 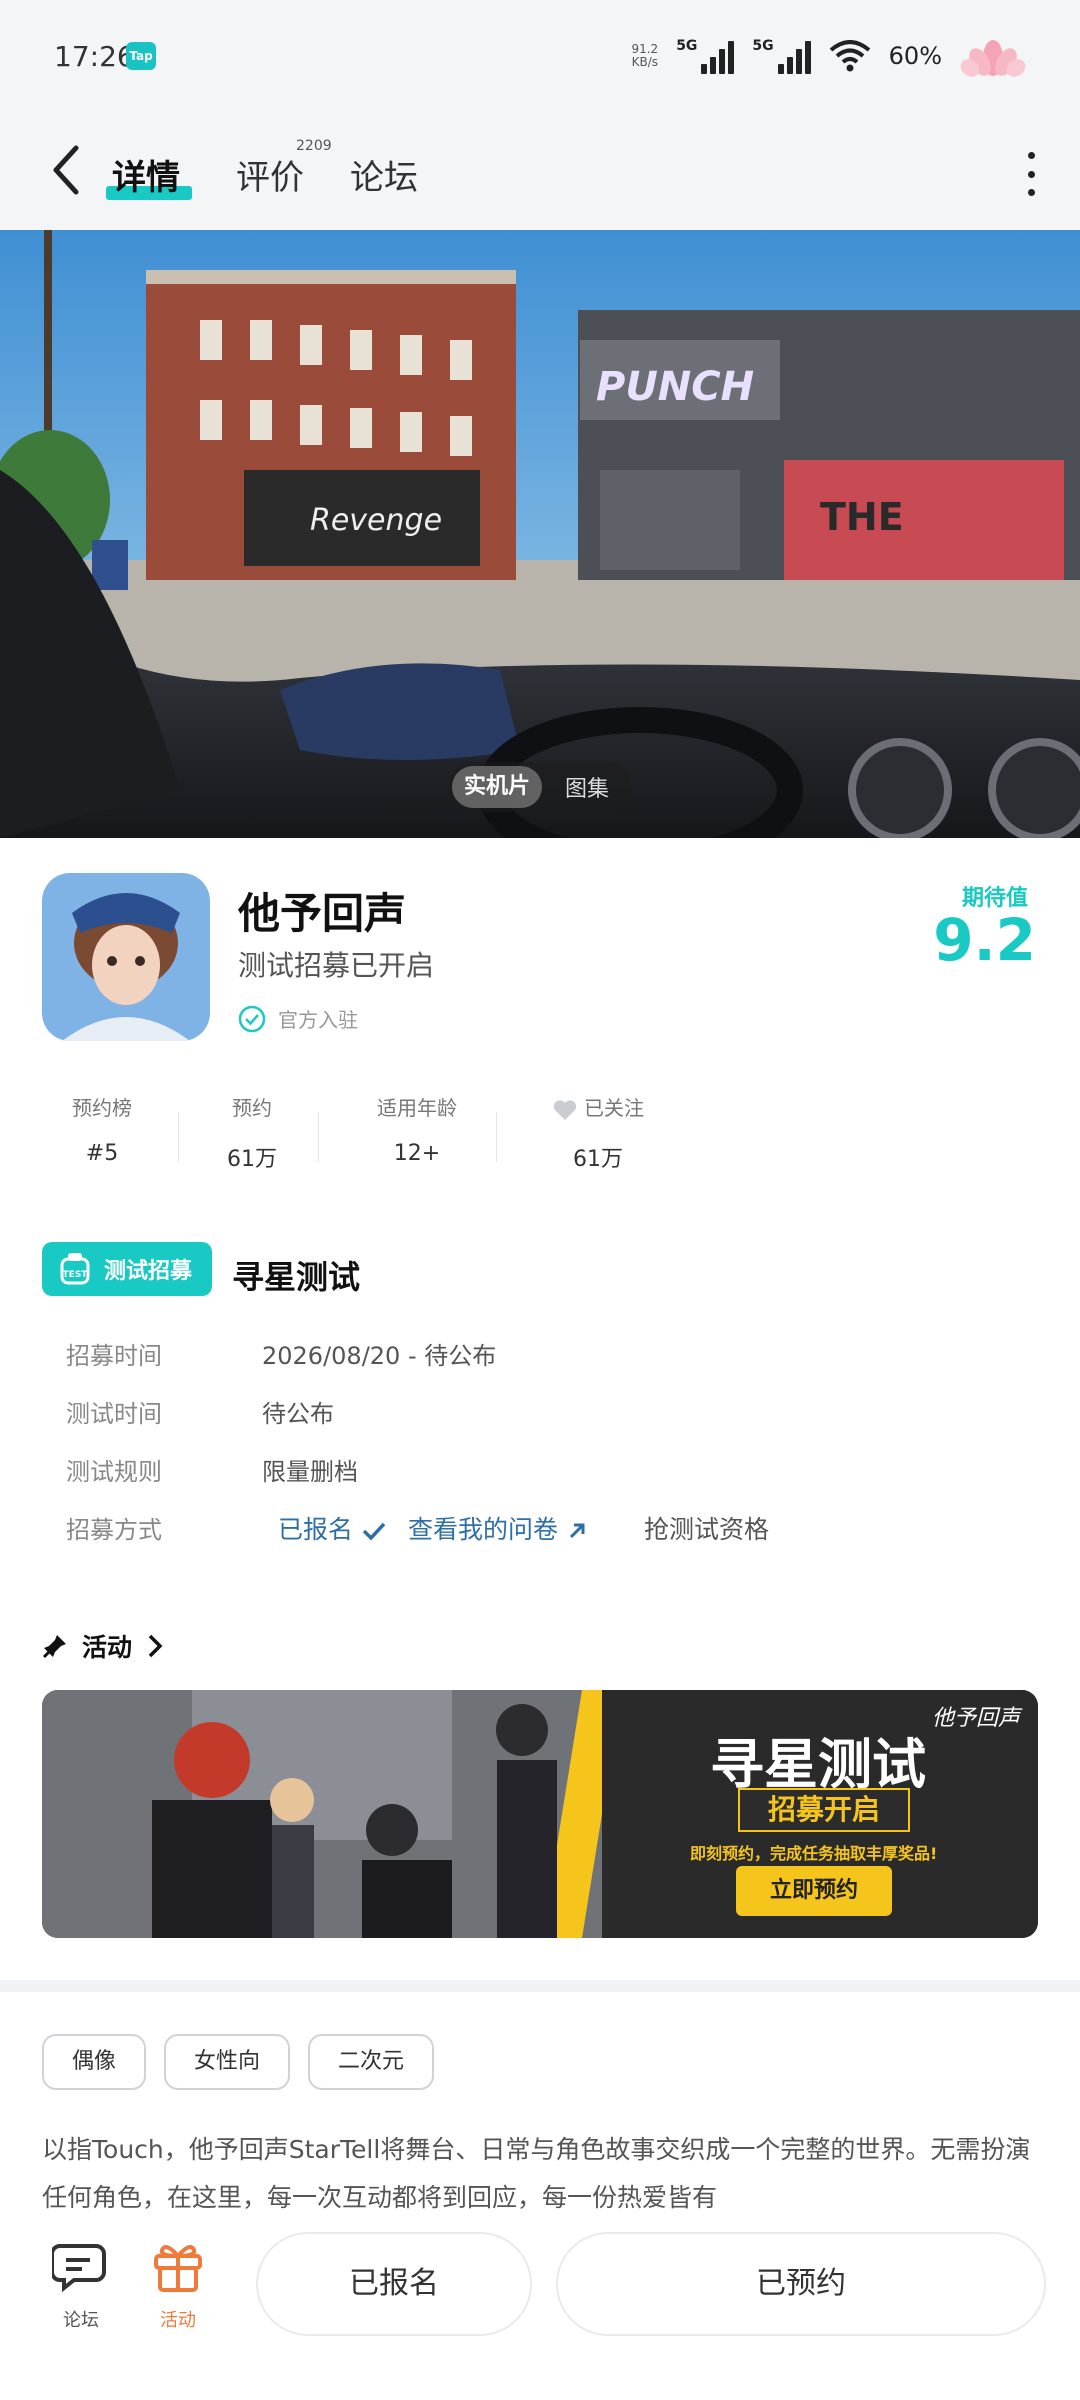 I want to click on tag-otome: 女性向, so click(x=227, y=2062).